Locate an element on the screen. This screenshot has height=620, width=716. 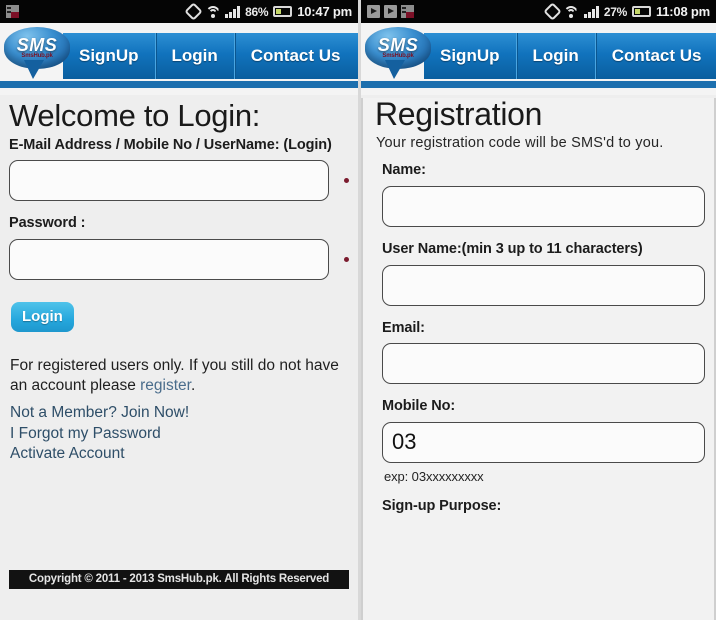
register-link: register is located at coordinates (165, 385).